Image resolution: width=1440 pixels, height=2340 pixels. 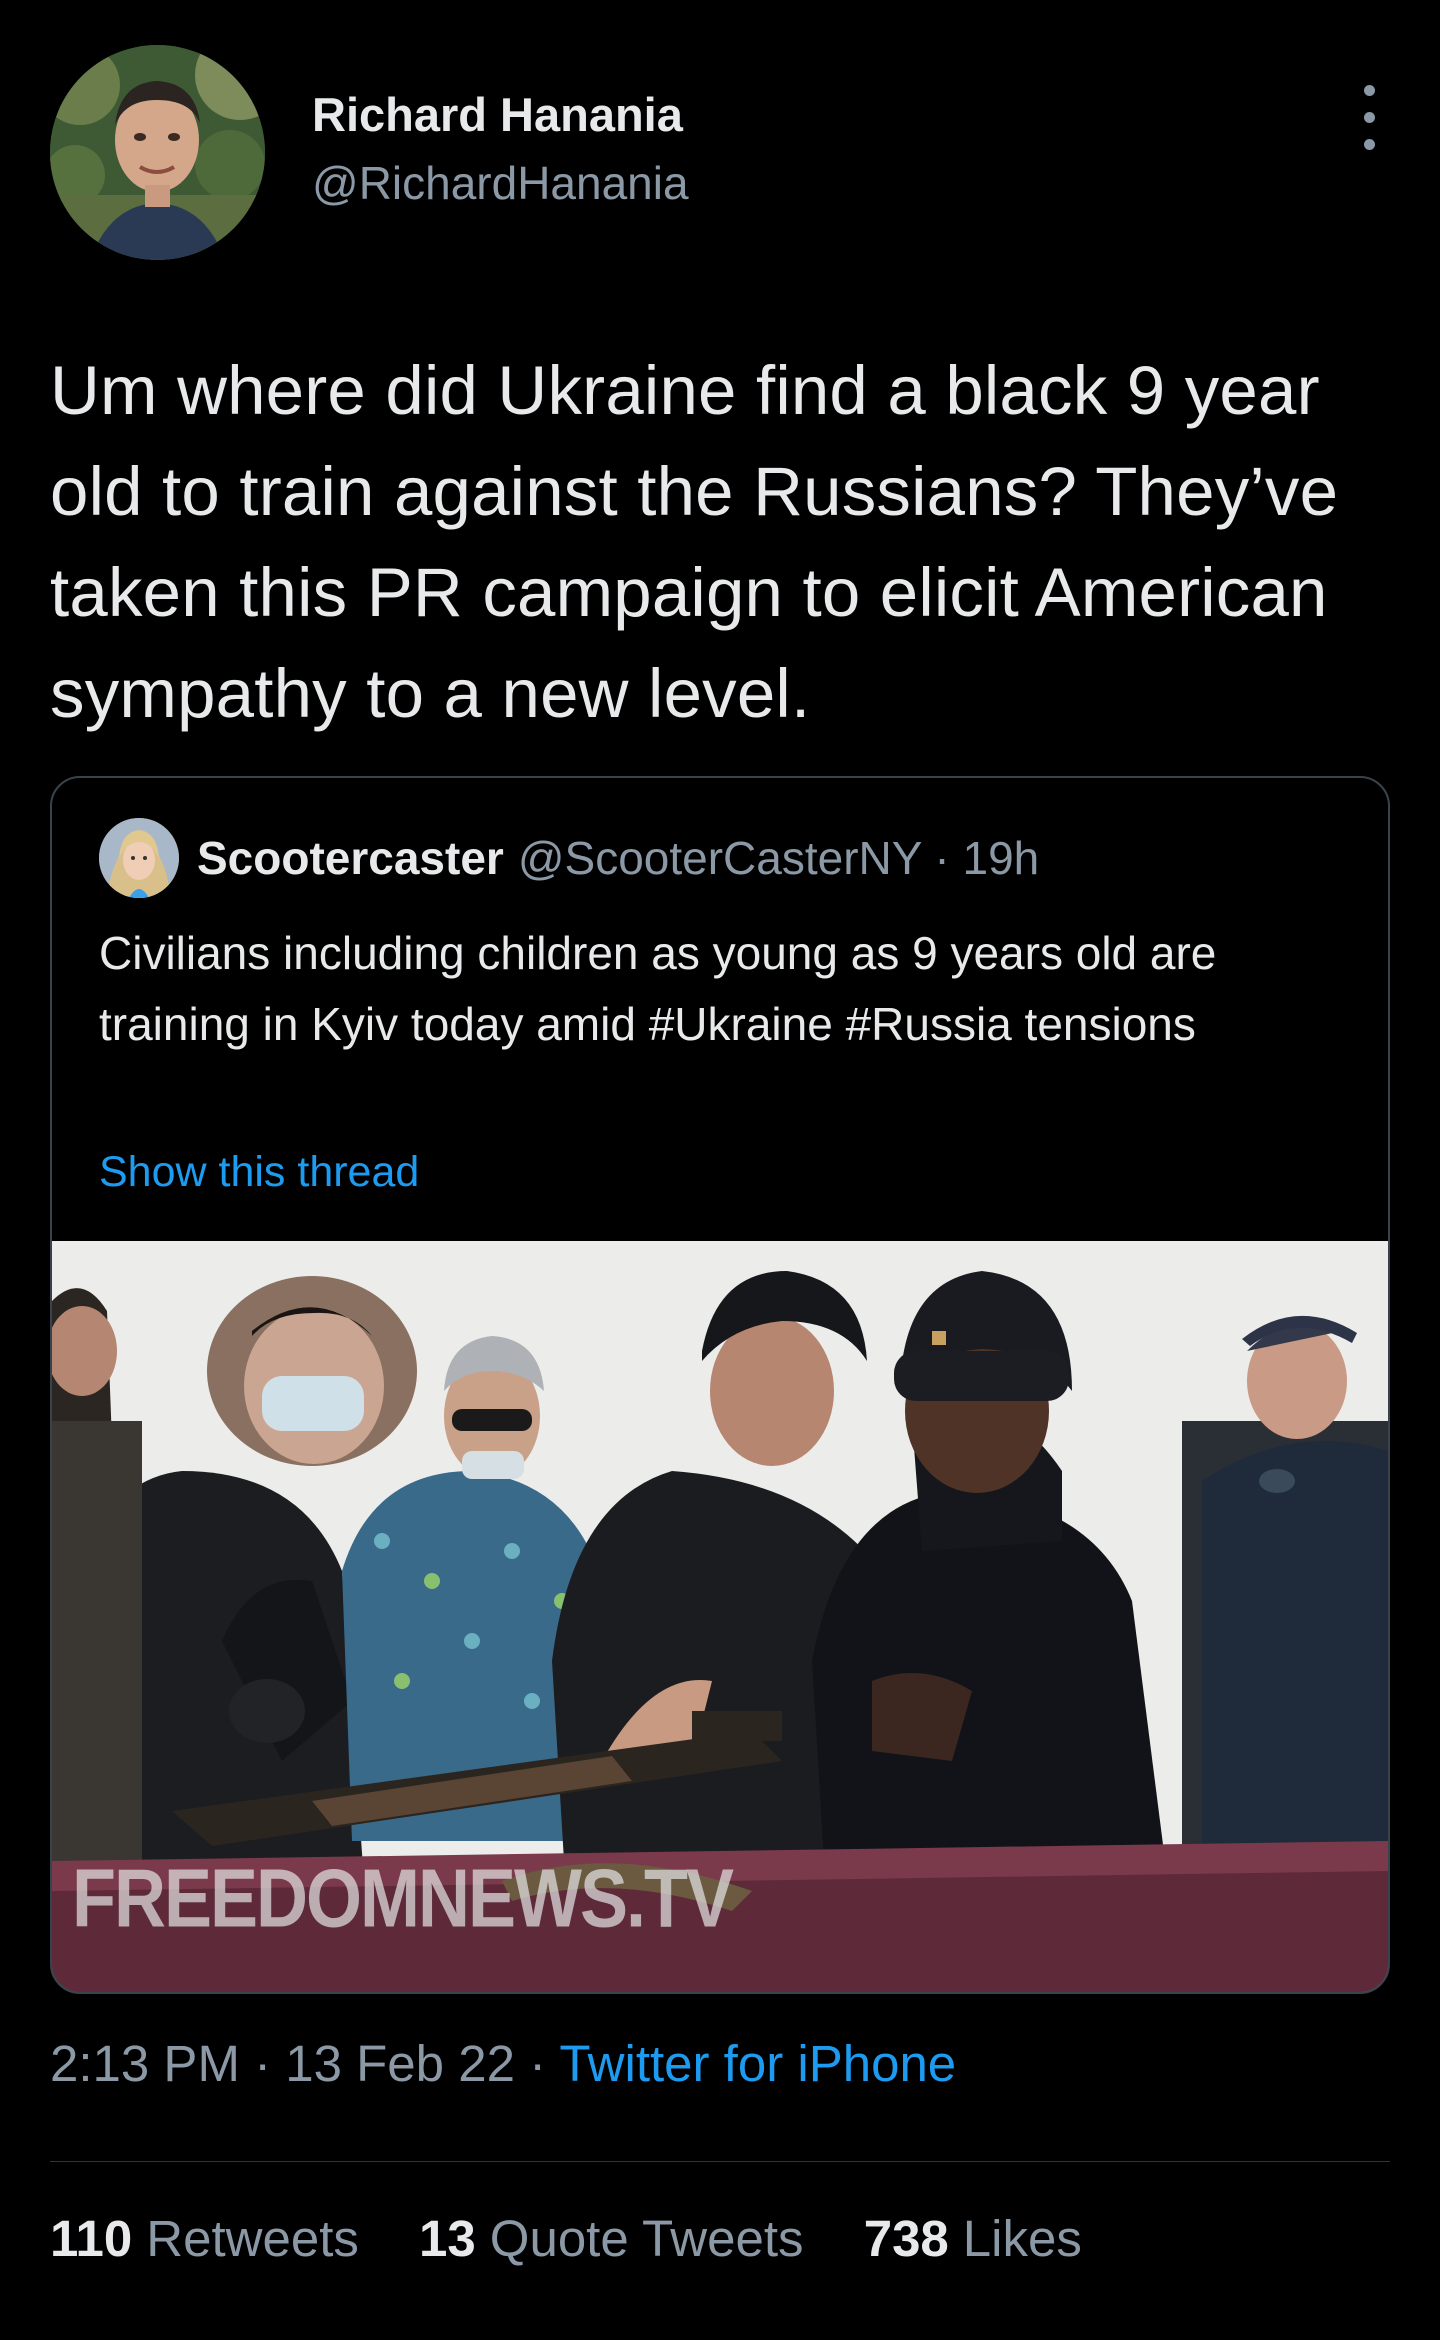 I want to click on quote-tweets-count: 13, so click(x=447, y=2238).